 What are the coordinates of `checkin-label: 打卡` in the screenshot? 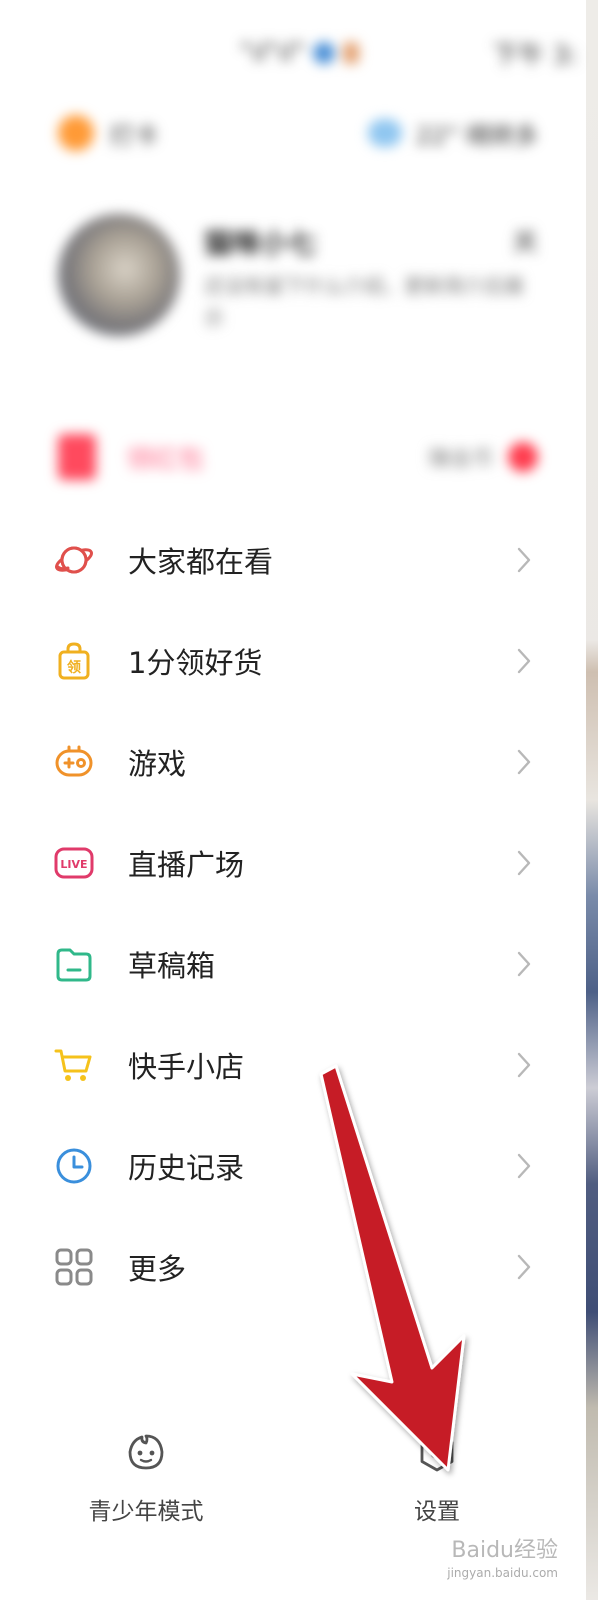 It's located at (134, 135).